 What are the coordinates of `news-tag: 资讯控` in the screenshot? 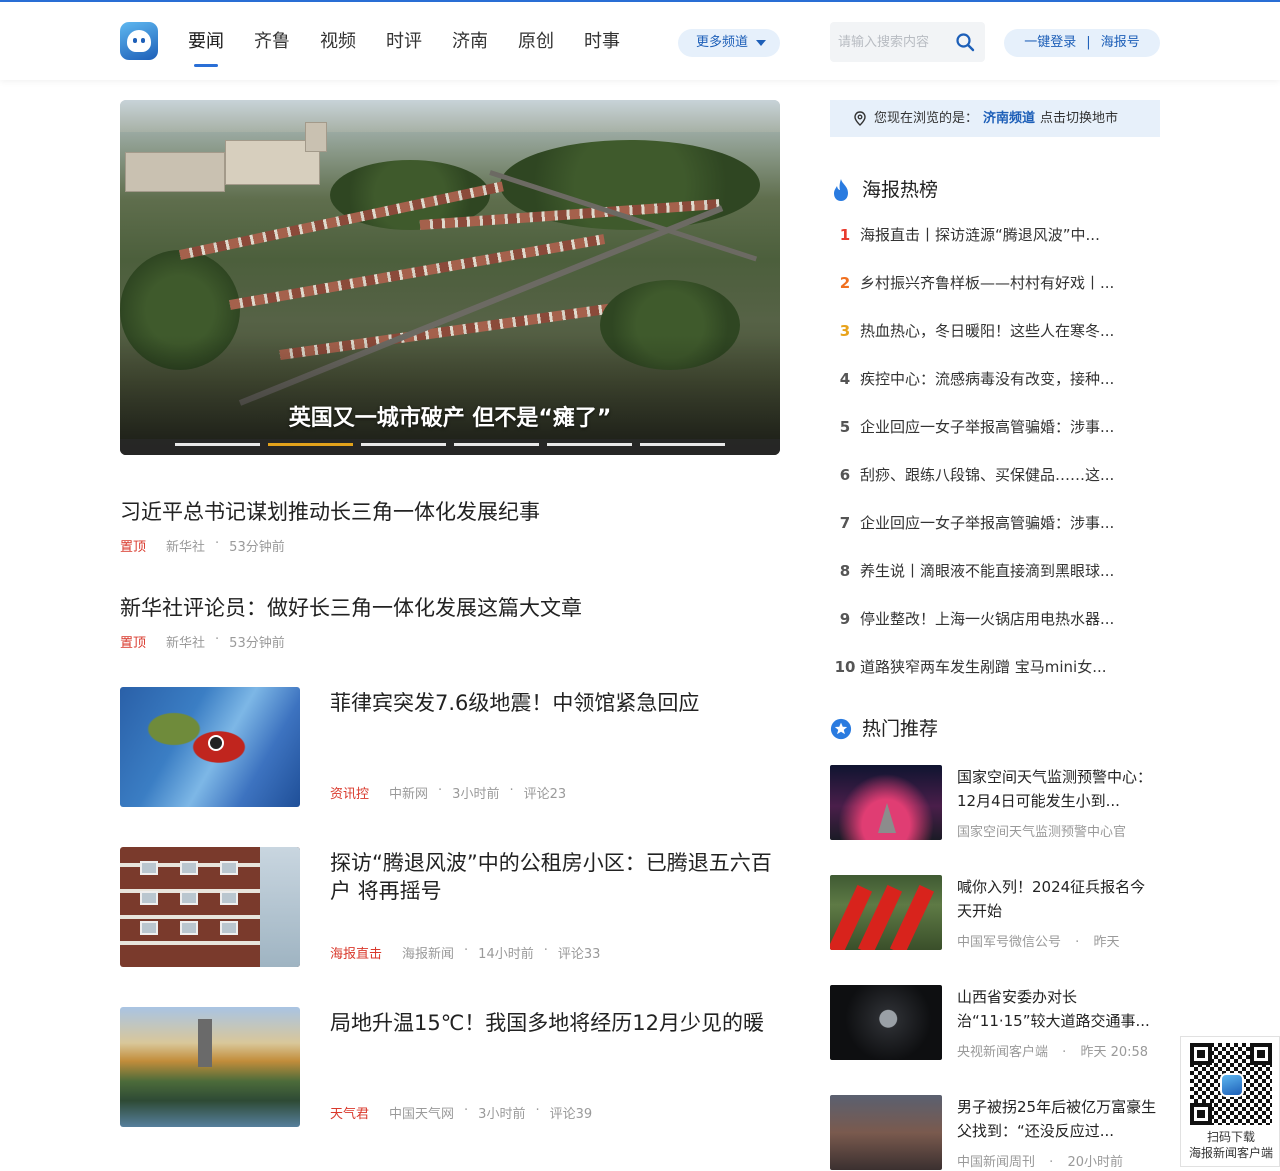 It's located at (349, 792).